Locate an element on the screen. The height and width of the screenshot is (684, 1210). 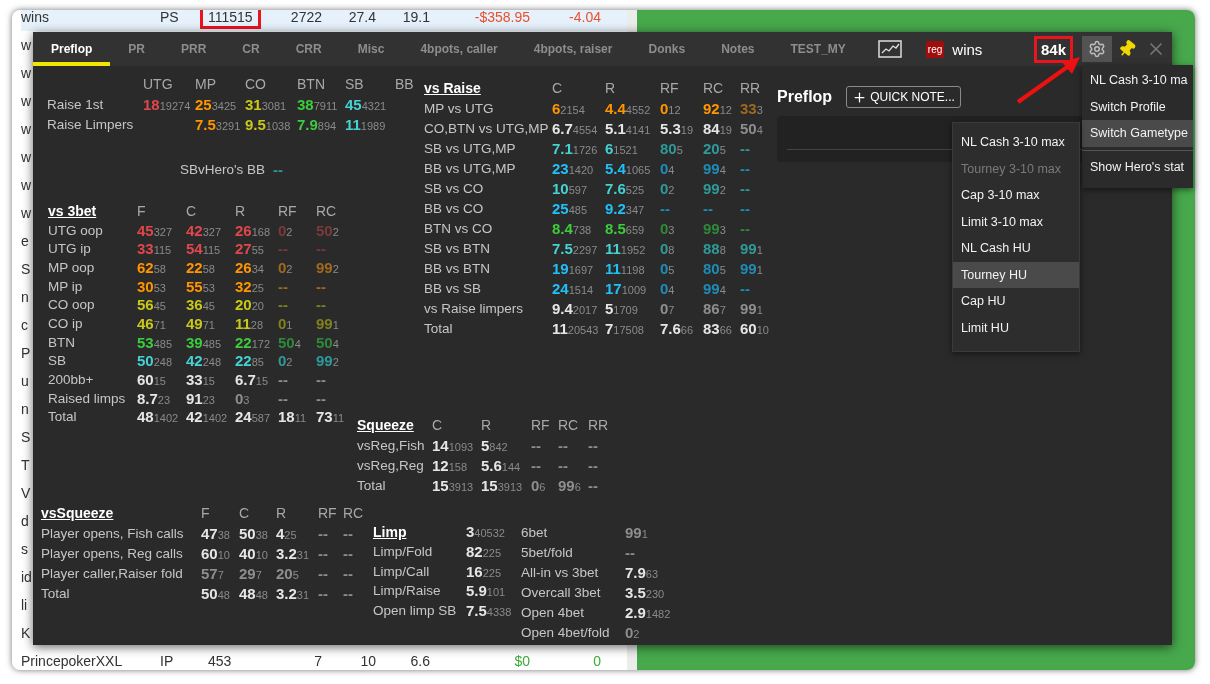
row-label: 200bb+ is located at coordinates (71, 380).